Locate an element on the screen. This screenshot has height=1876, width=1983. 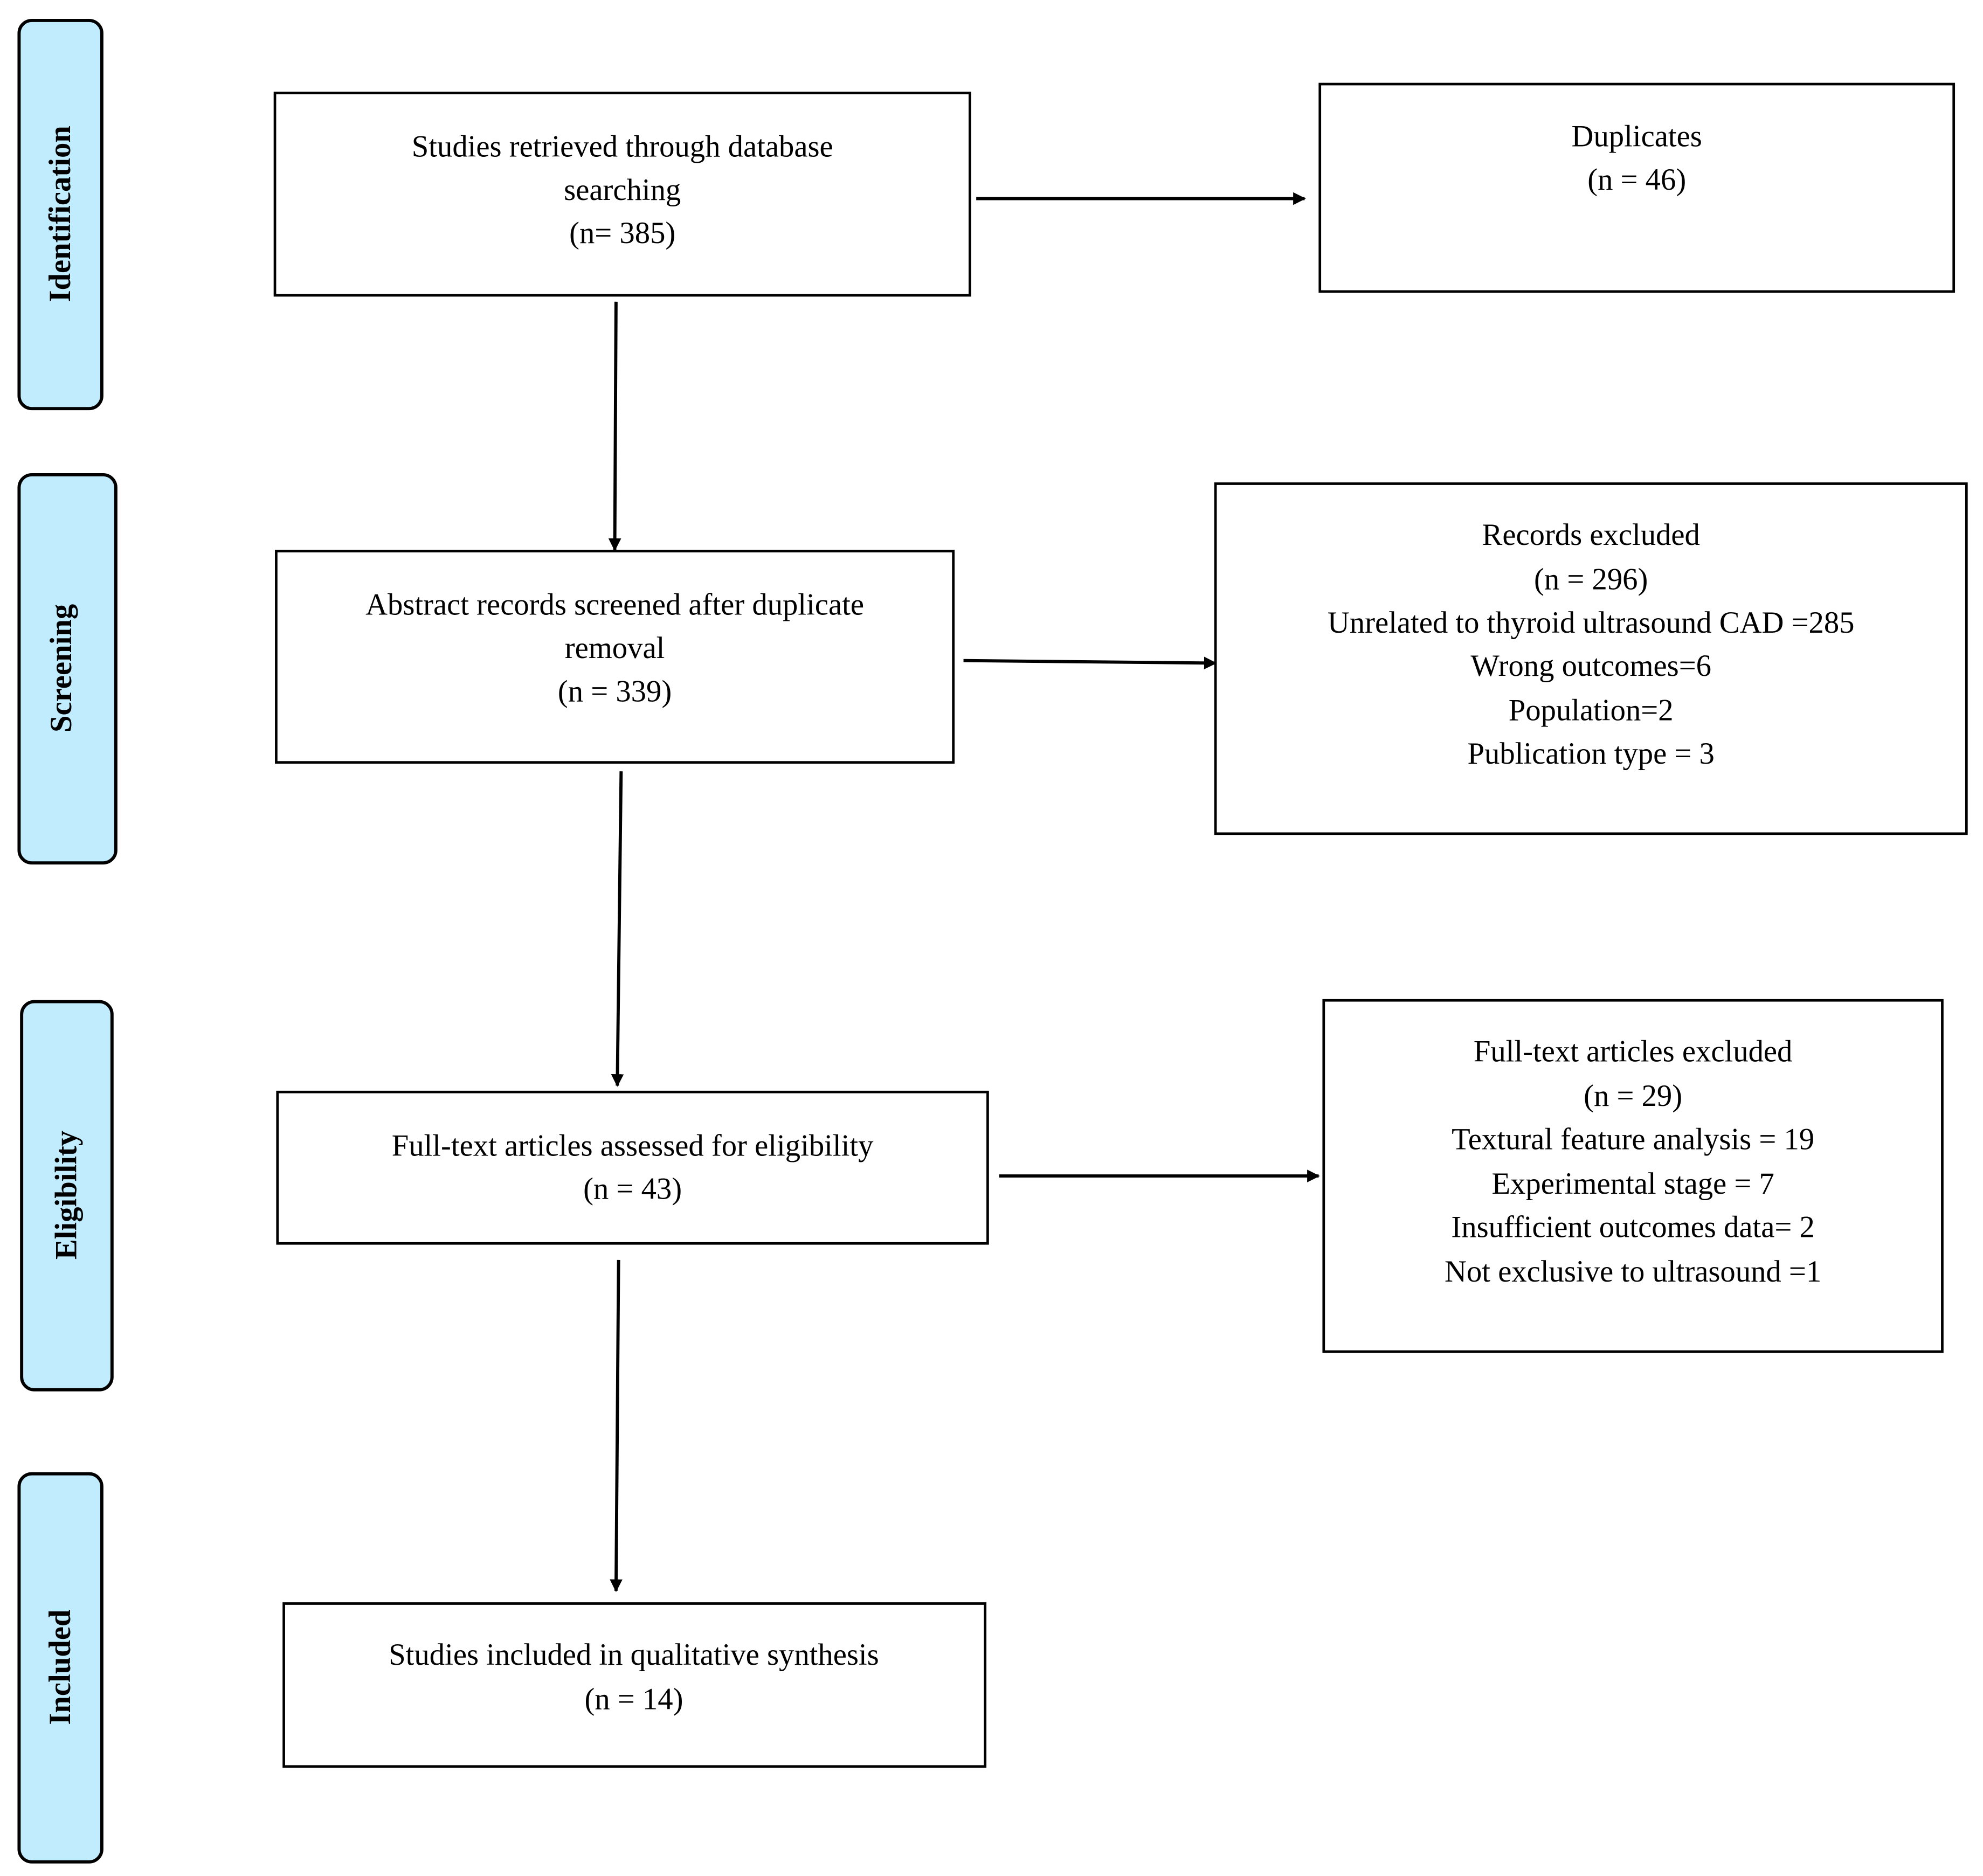
box-text: (n = 14) is located at coordinates (633, 1699).